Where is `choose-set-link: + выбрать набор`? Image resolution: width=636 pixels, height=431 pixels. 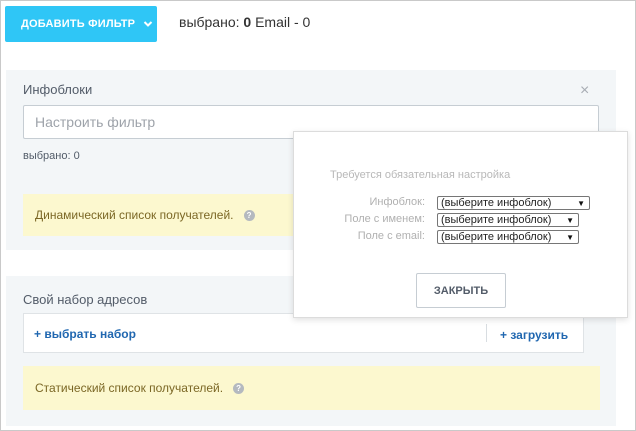
choose-set-link: + выбрать набор is located at coordinates (85, 334).